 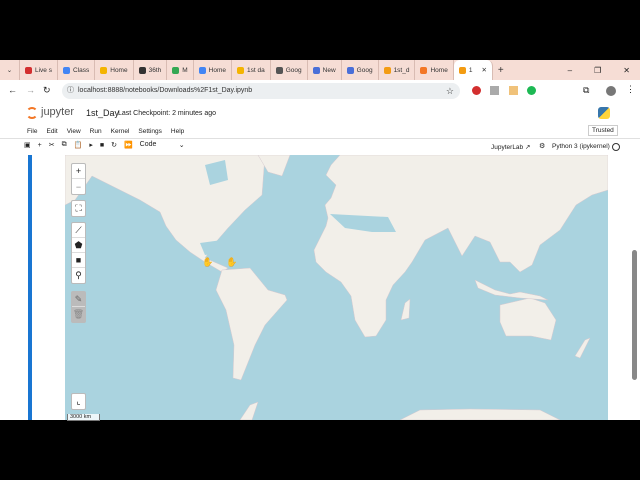 What do you see at coordinates (78, 171) in the screenshot?
I see `zoom-in-button: +` at bounding box center [78, 171].